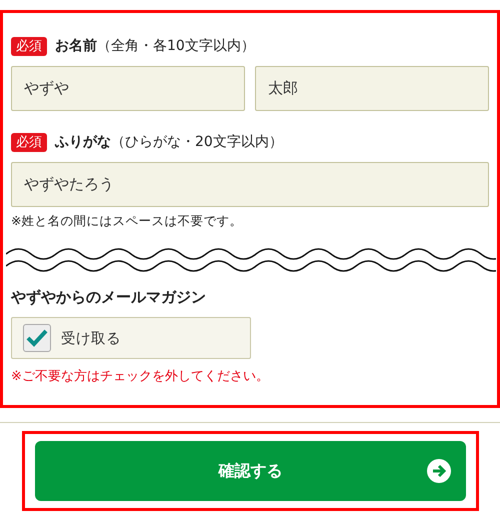 The width and height of the screenshot is (500, 528). Describe the element at coordinates (109, 297) in the screenshot. I see `section-title: やずやからのメールマガジン` at that location.